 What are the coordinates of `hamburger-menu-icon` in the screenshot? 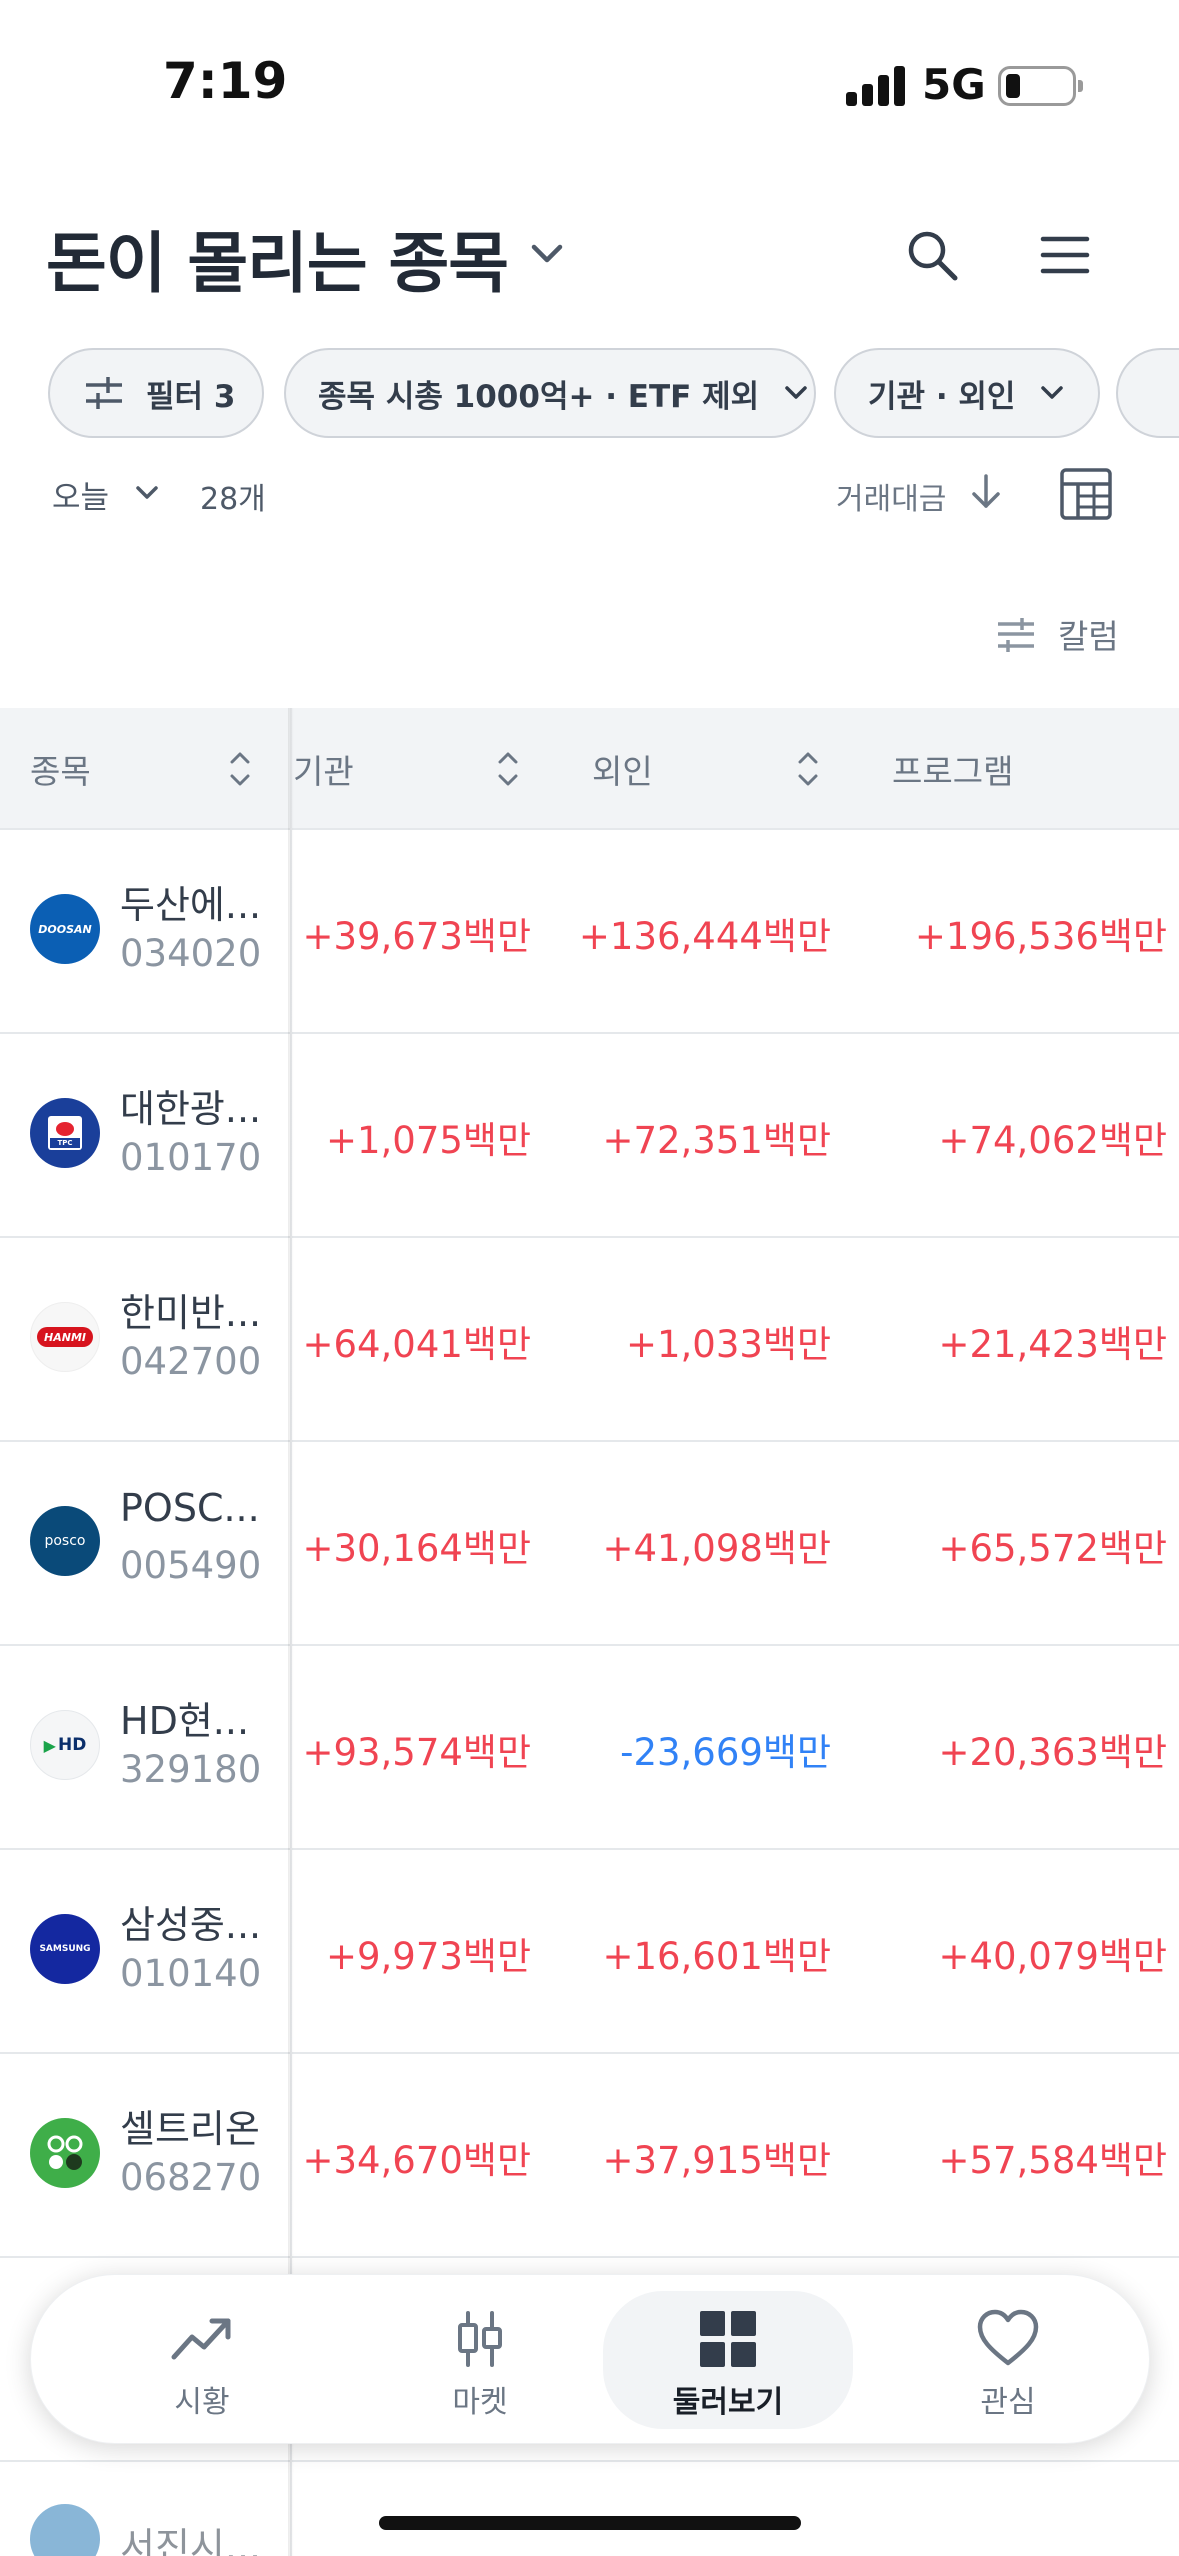 It's located at (1065, 255).